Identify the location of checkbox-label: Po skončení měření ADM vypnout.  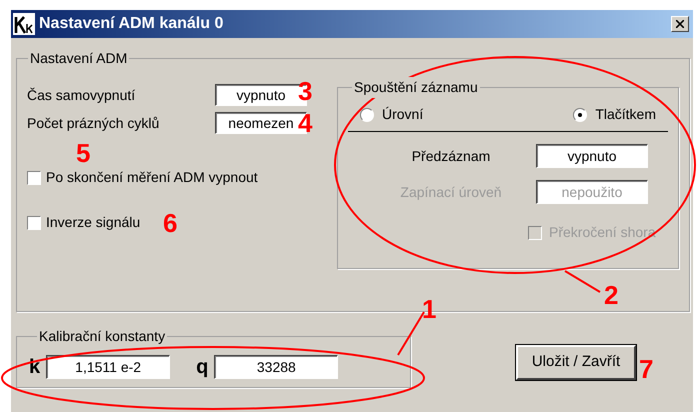
(152, 177).